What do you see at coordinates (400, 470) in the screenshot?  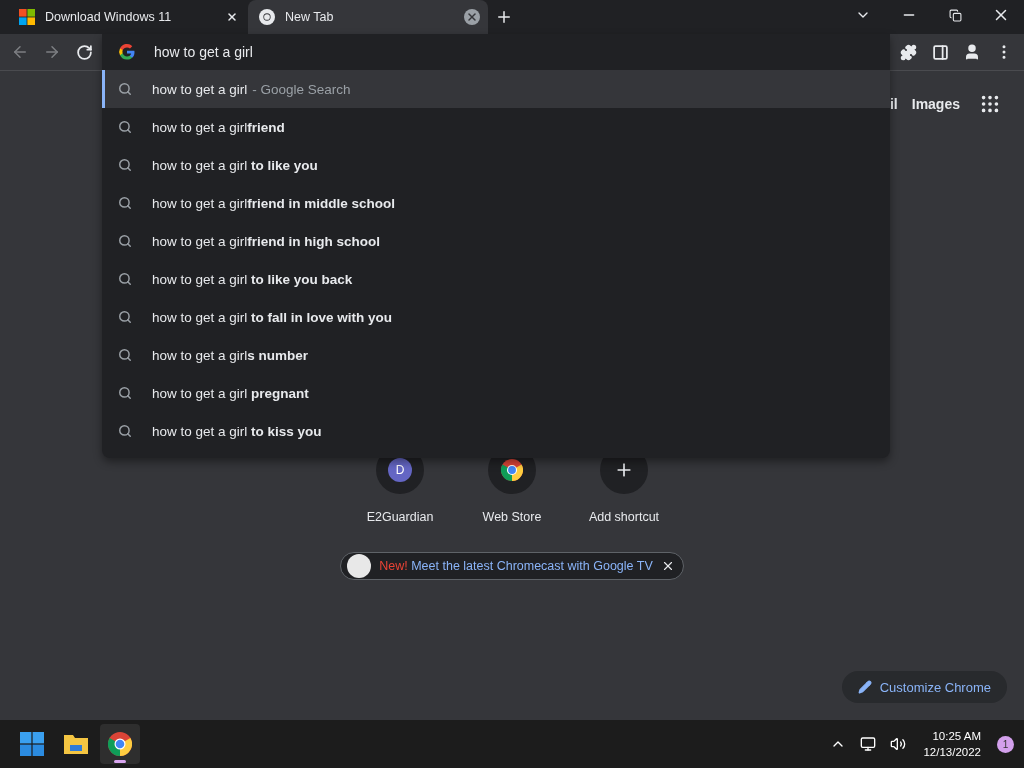 I see `letter-icon: D` at bounding box center [400, 470].